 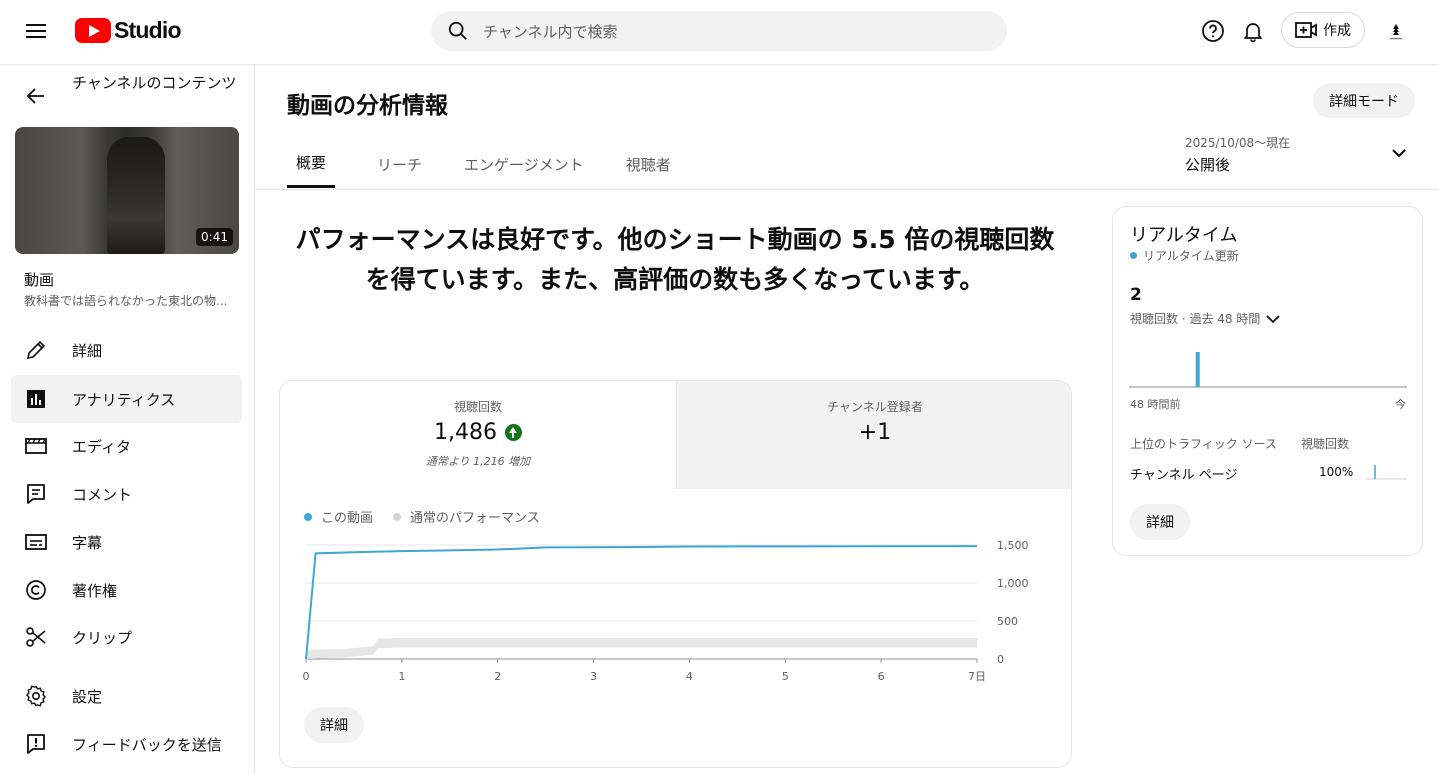 What do you see at coordinates (648, 164) in the screenshot?
I see `tab-audience: 視聴者` at bounding box center [648, 164].